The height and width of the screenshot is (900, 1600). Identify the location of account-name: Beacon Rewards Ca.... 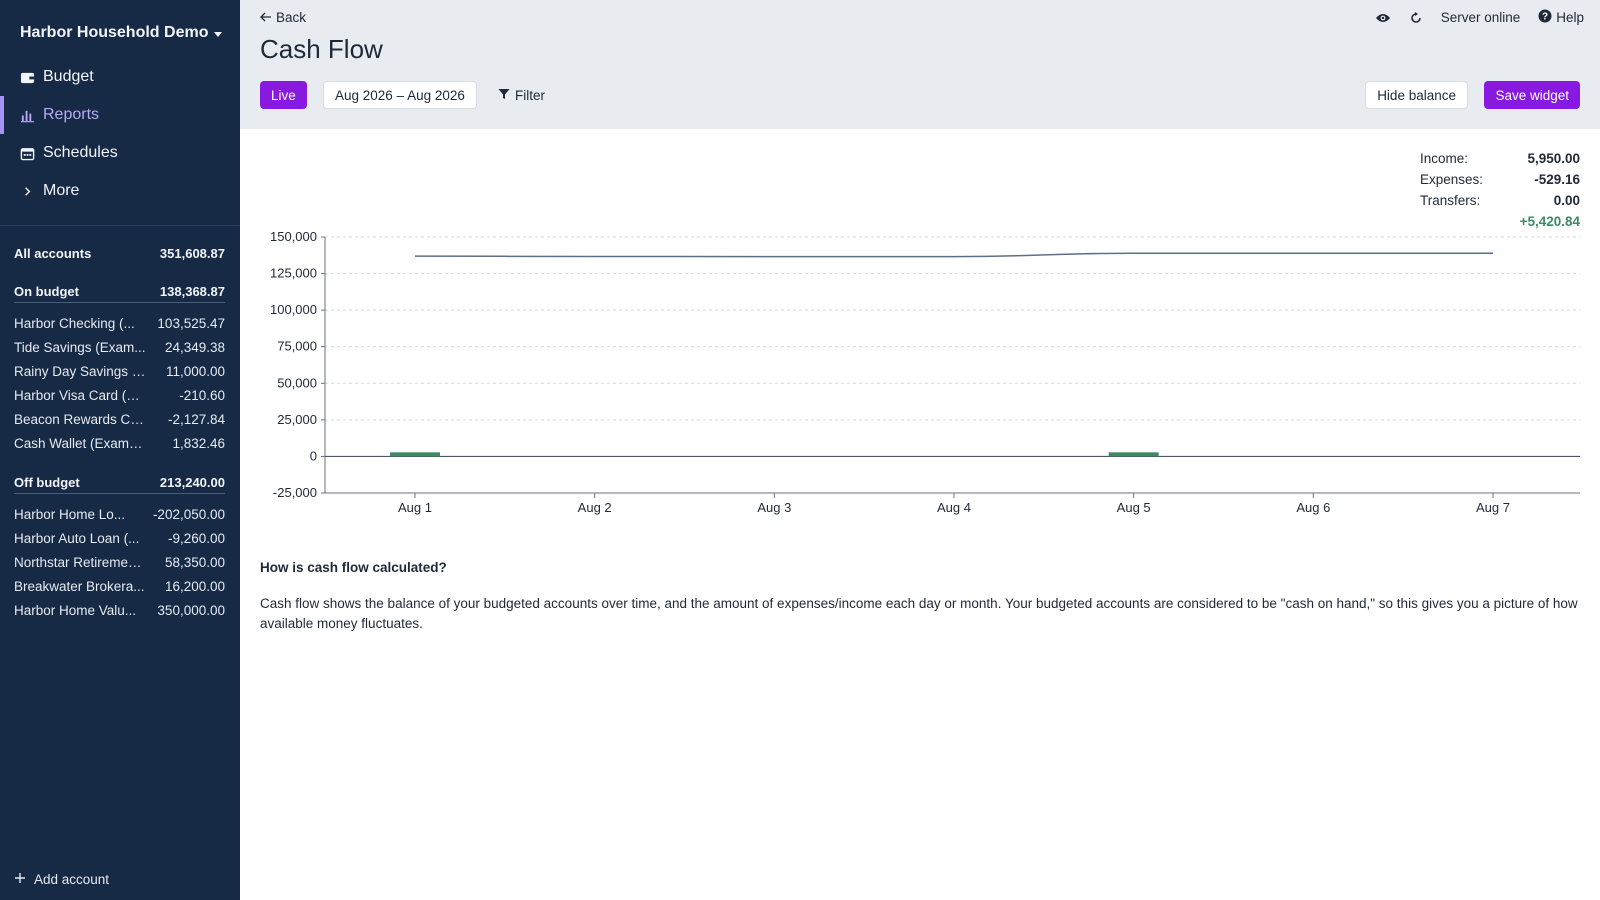
(80, 419).